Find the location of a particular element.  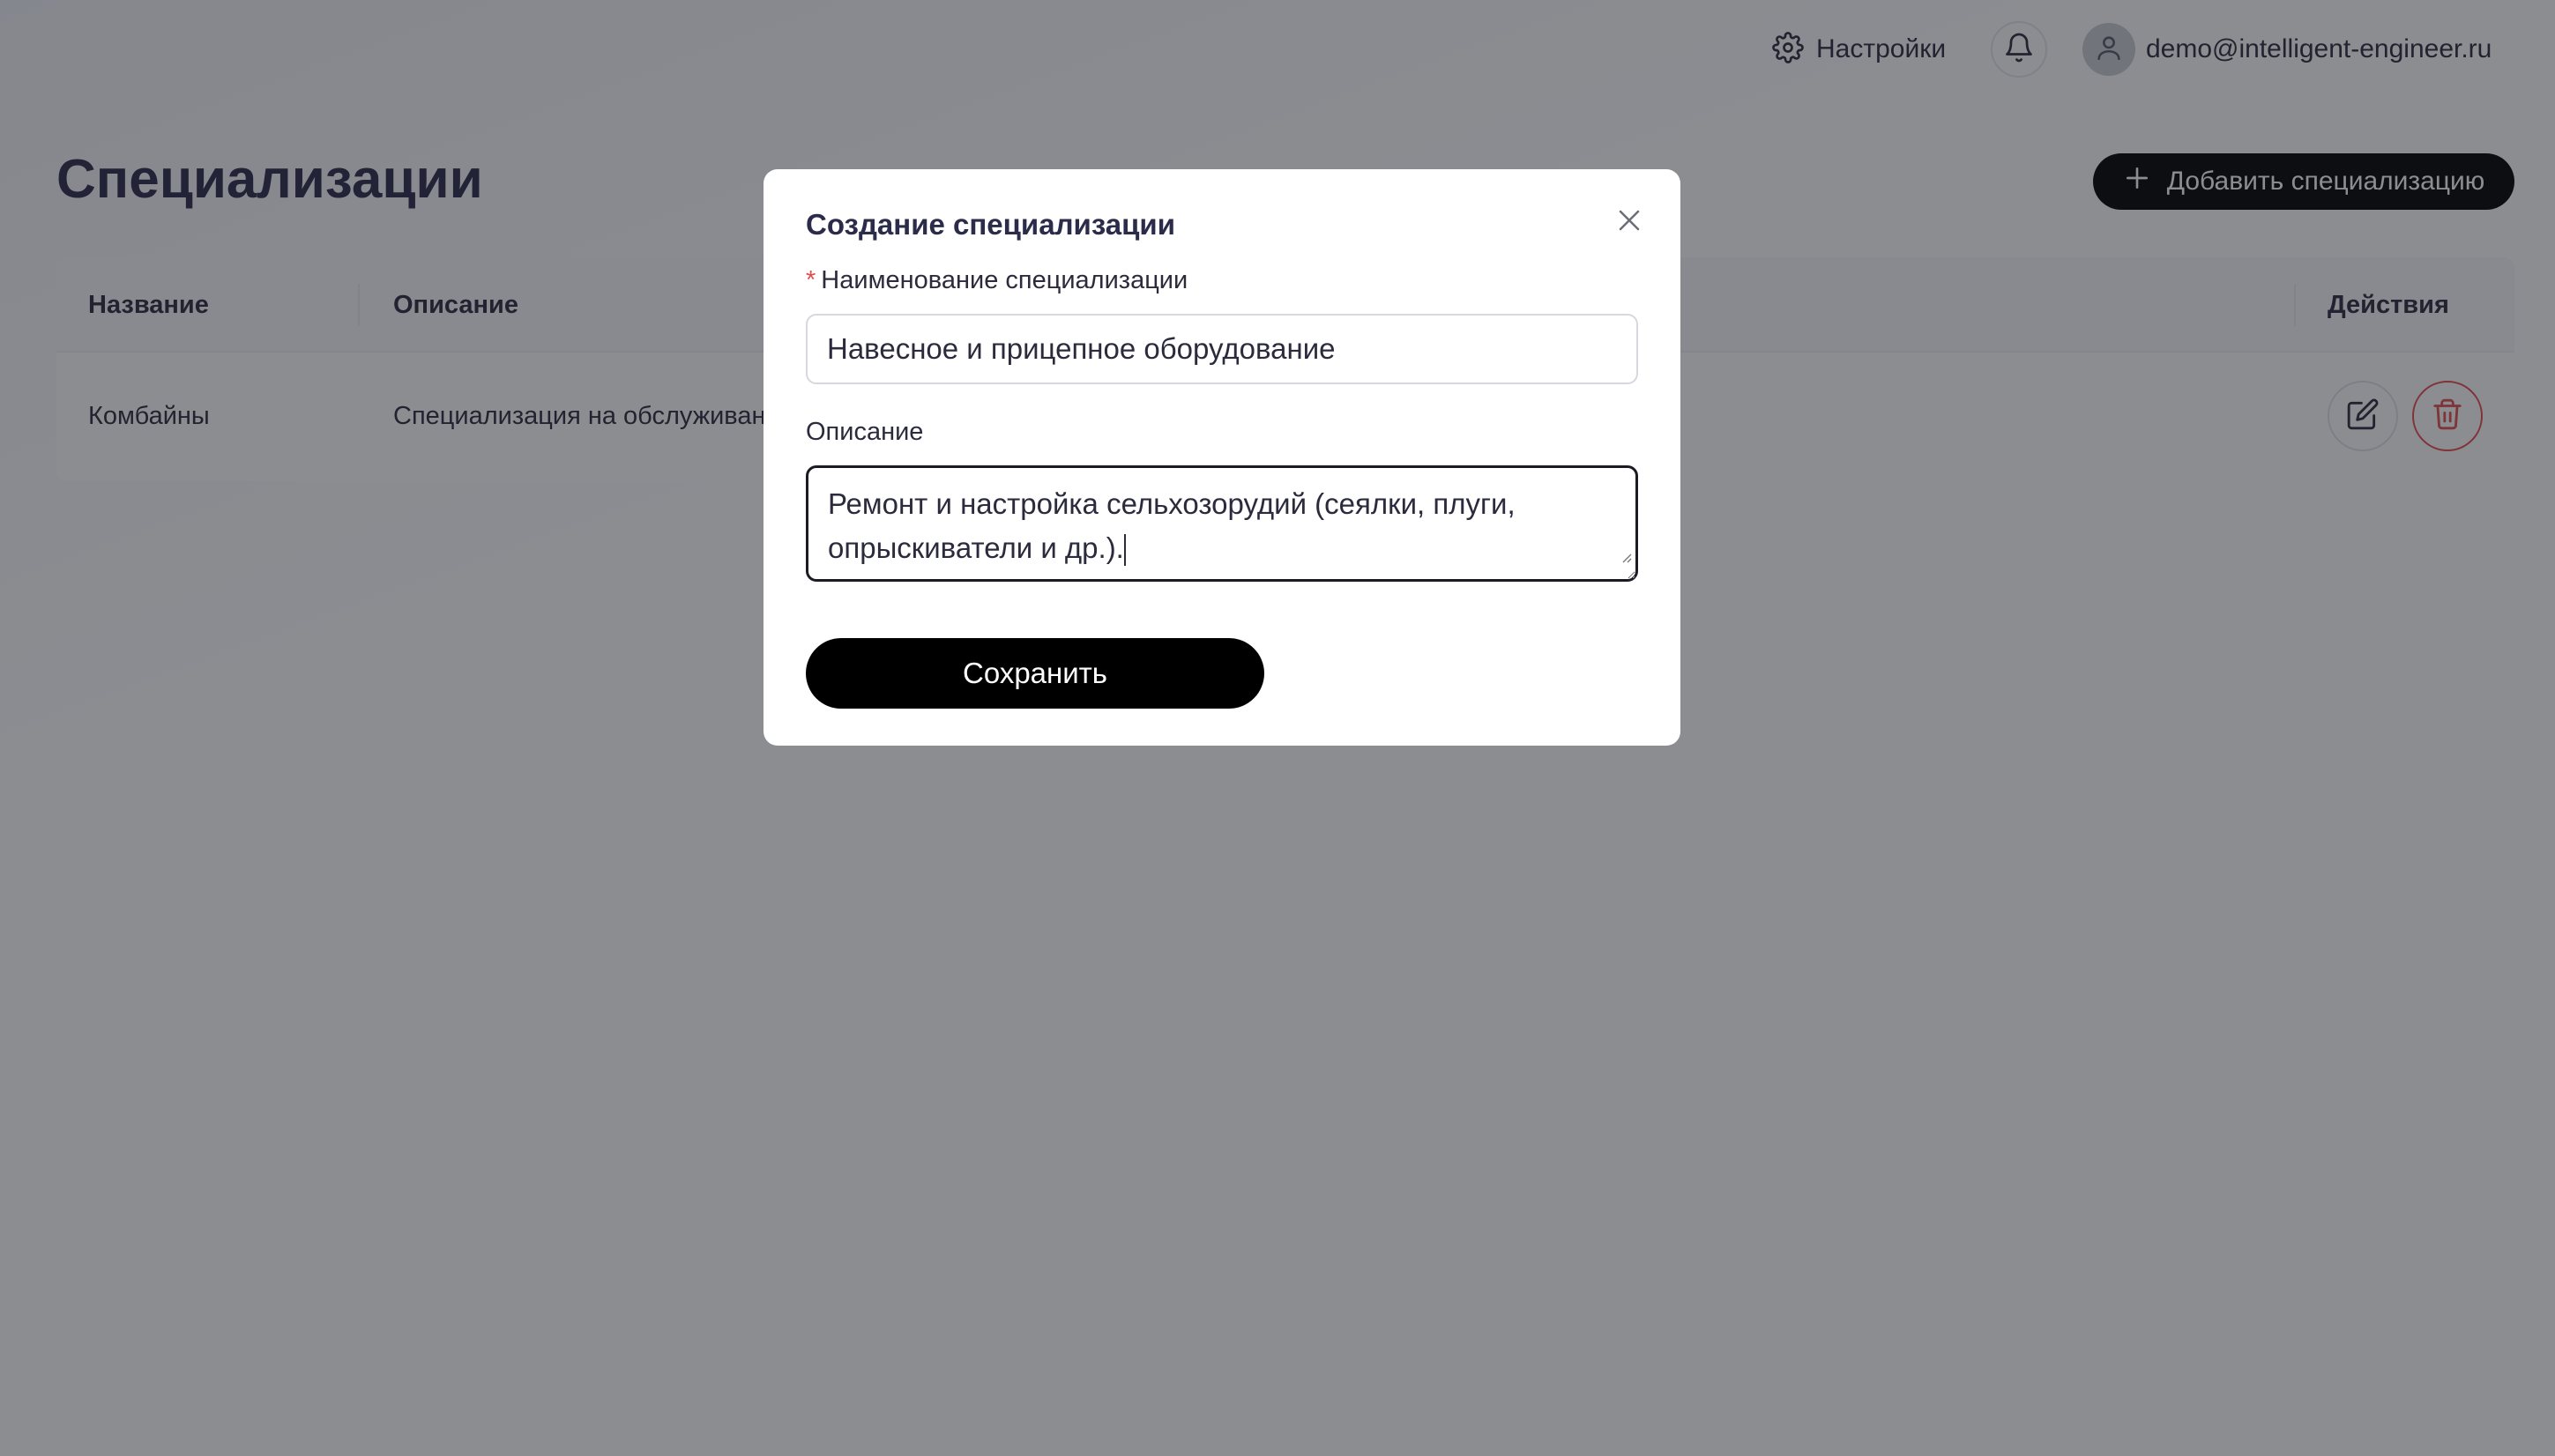

dialog-title: Создание специализации is located at coordinates (990, 224).